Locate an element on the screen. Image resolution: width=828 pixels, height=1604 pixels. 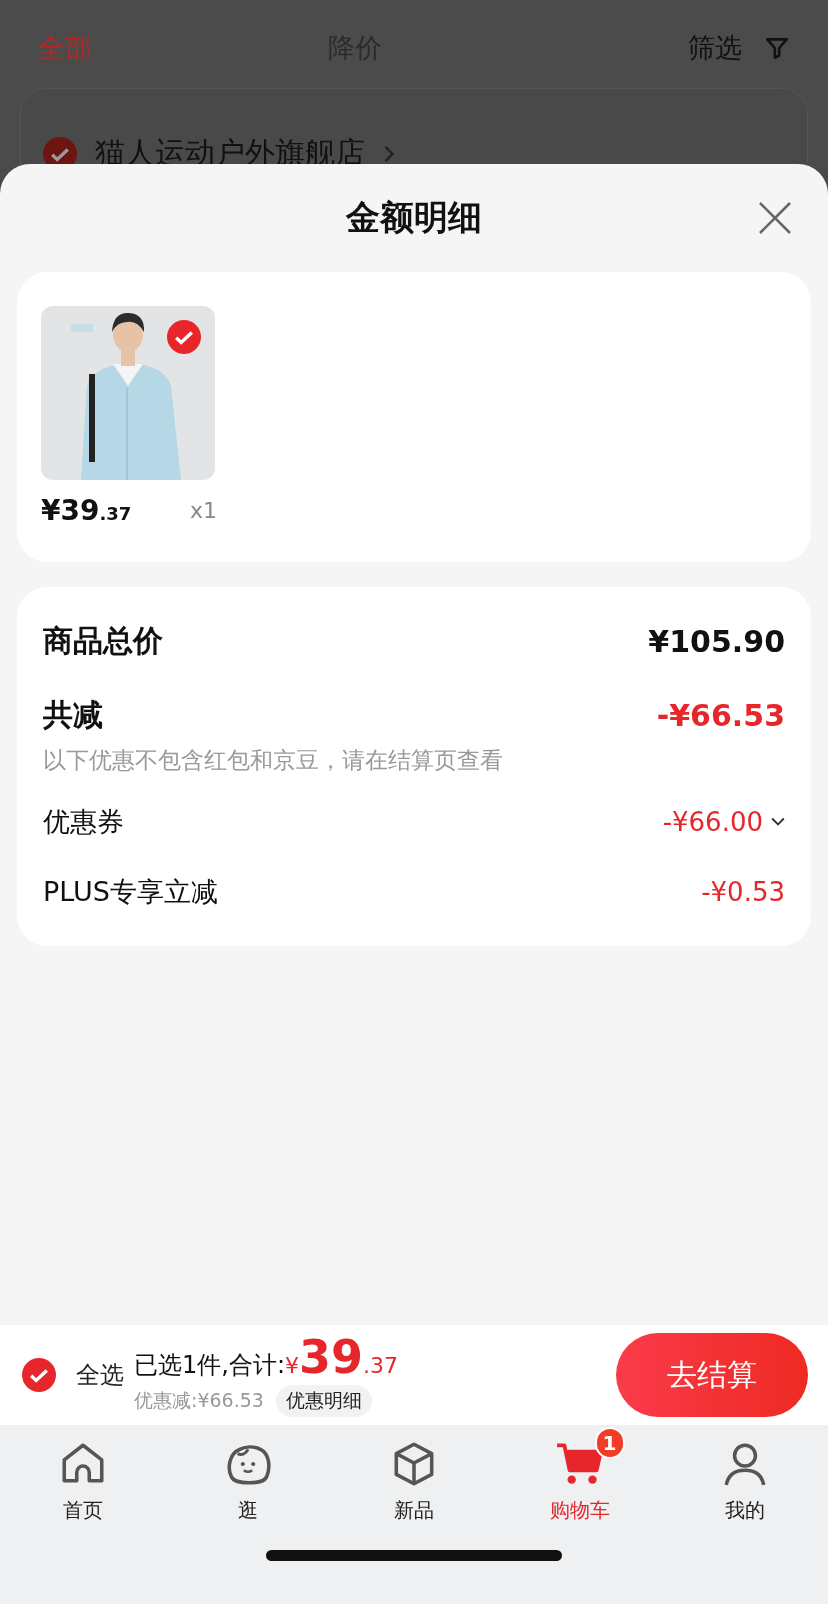
sheet-title: 金额明细 is located at coordinates (414, 217).